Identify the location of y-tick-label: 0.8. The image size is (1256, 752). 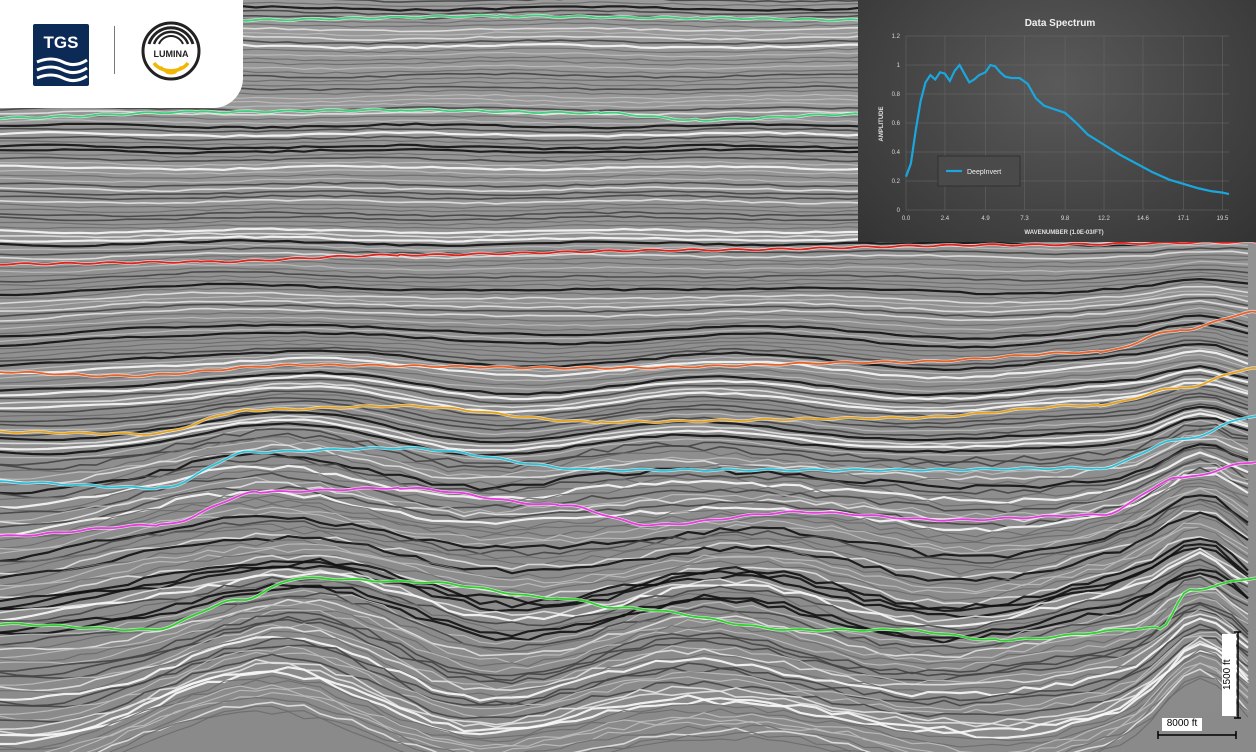
(896, 95).